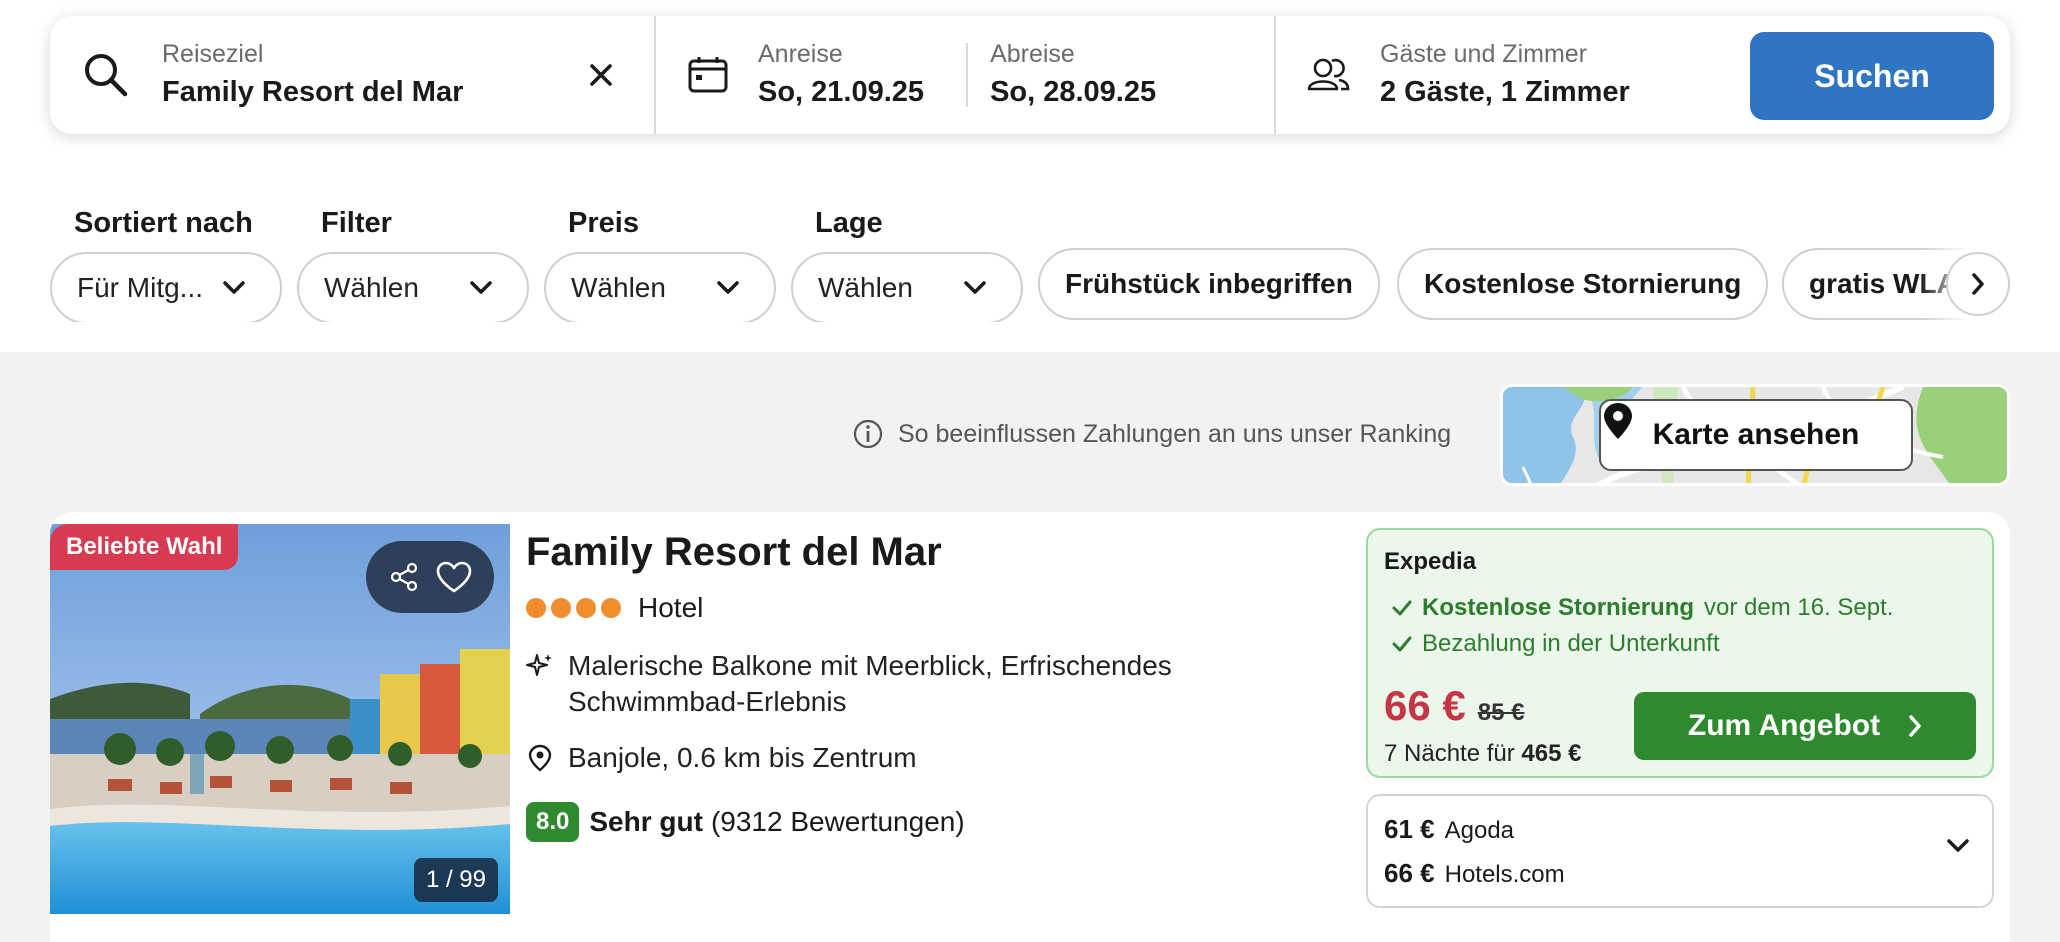 This screenshot has height=942, width=2060. Describe the element at coordinates (1328, 74) in the screenshot. I see `guests-icon` at that location.